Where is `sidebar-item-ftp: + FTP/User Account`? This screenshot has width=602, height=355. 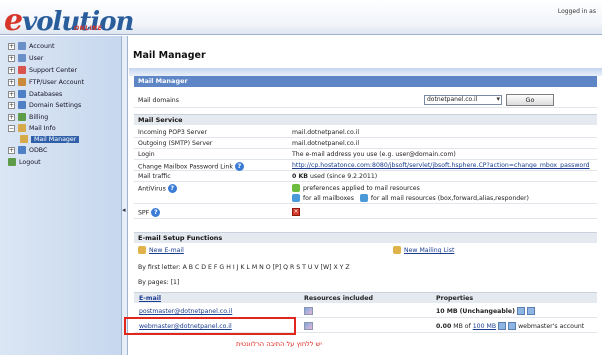 sidebar-item-ftp: + FTP/User Account is located at coordinates (46, 82).